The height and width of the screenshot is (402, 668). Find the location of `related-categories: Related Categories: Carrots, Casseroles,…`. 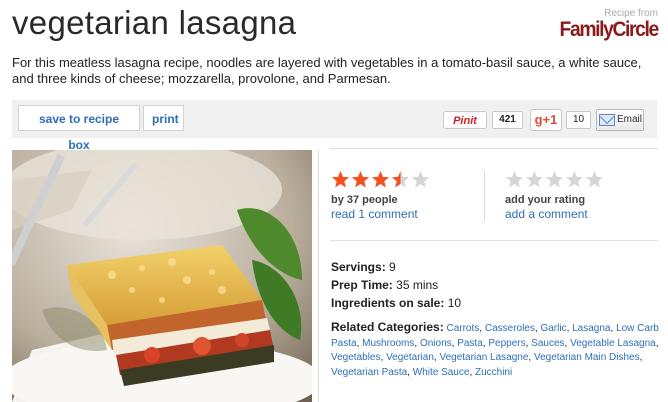

related-categories: Related Categories: Carrots, Casseroles,… is located at coordinates (495, 349).